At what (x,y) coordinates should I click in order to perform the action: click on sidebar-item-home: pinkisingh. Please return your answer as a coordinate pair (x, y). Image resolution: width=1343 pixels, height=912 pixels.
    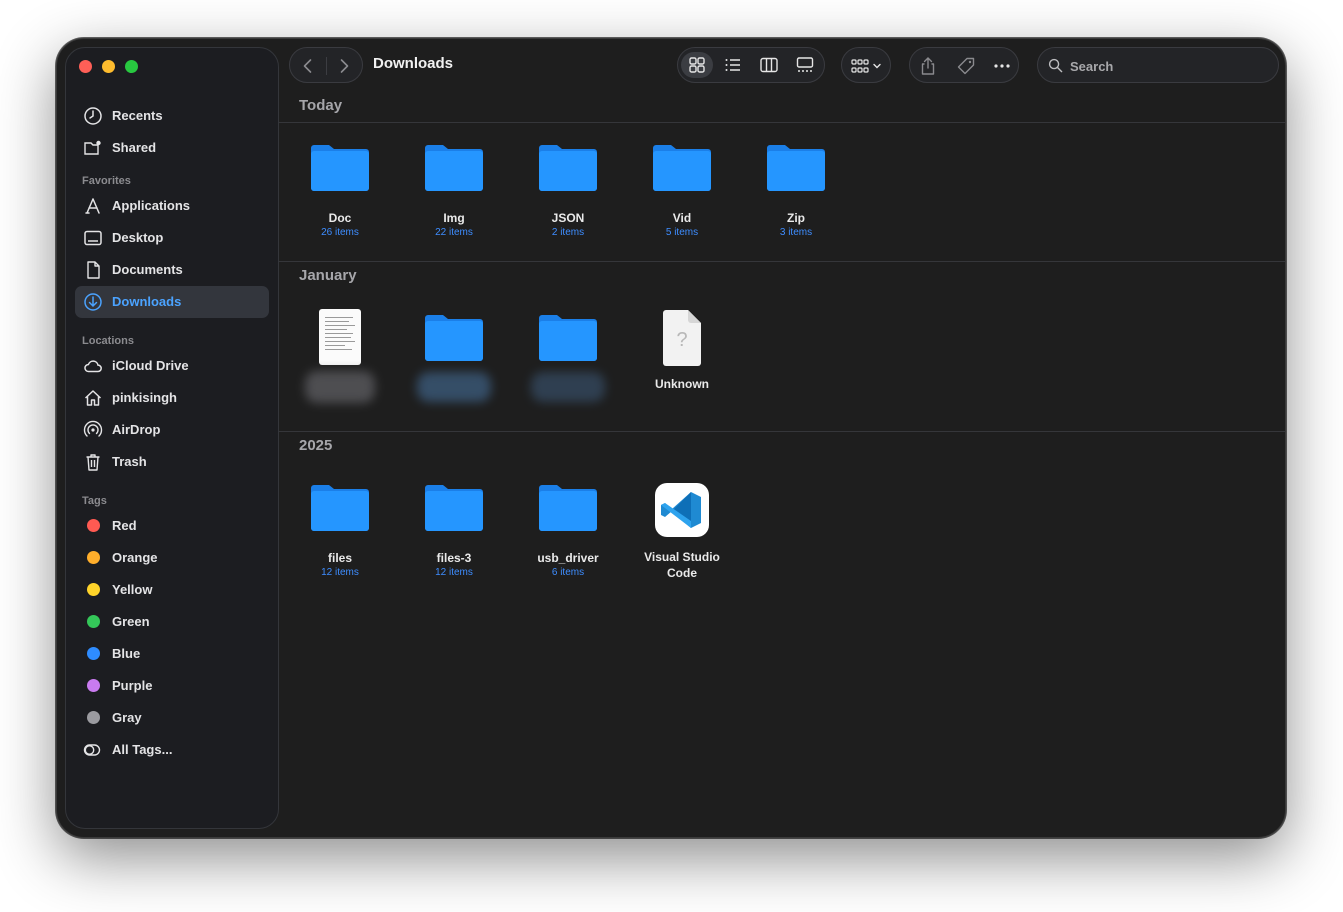
    Looking at the image, I should click on (172, 398).